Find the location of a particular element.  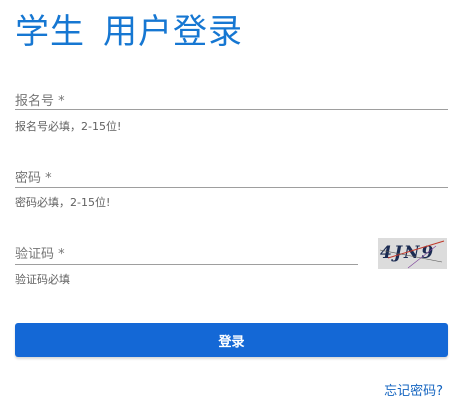

registration-number-label: 报名号 * is located at coordinates (40, 101).